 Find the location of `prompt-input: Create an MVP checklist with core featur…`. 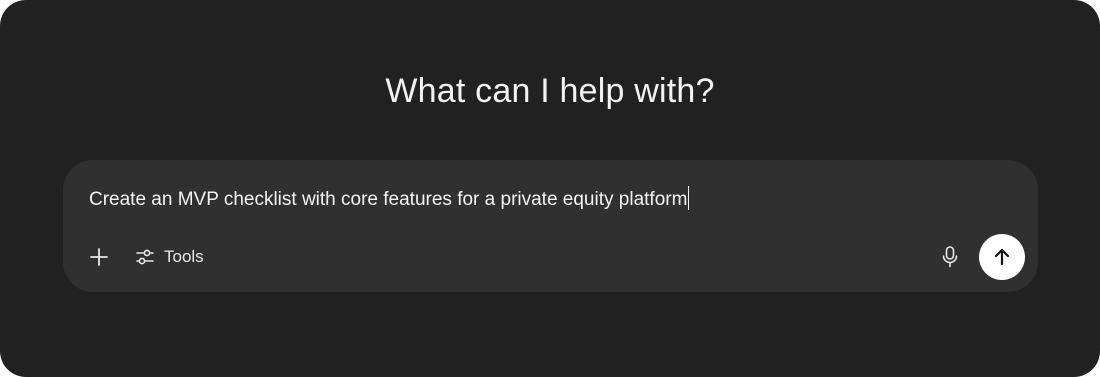

prompt-input: Create an MVP checklist with core featur… is located at coordinates (389, 198).